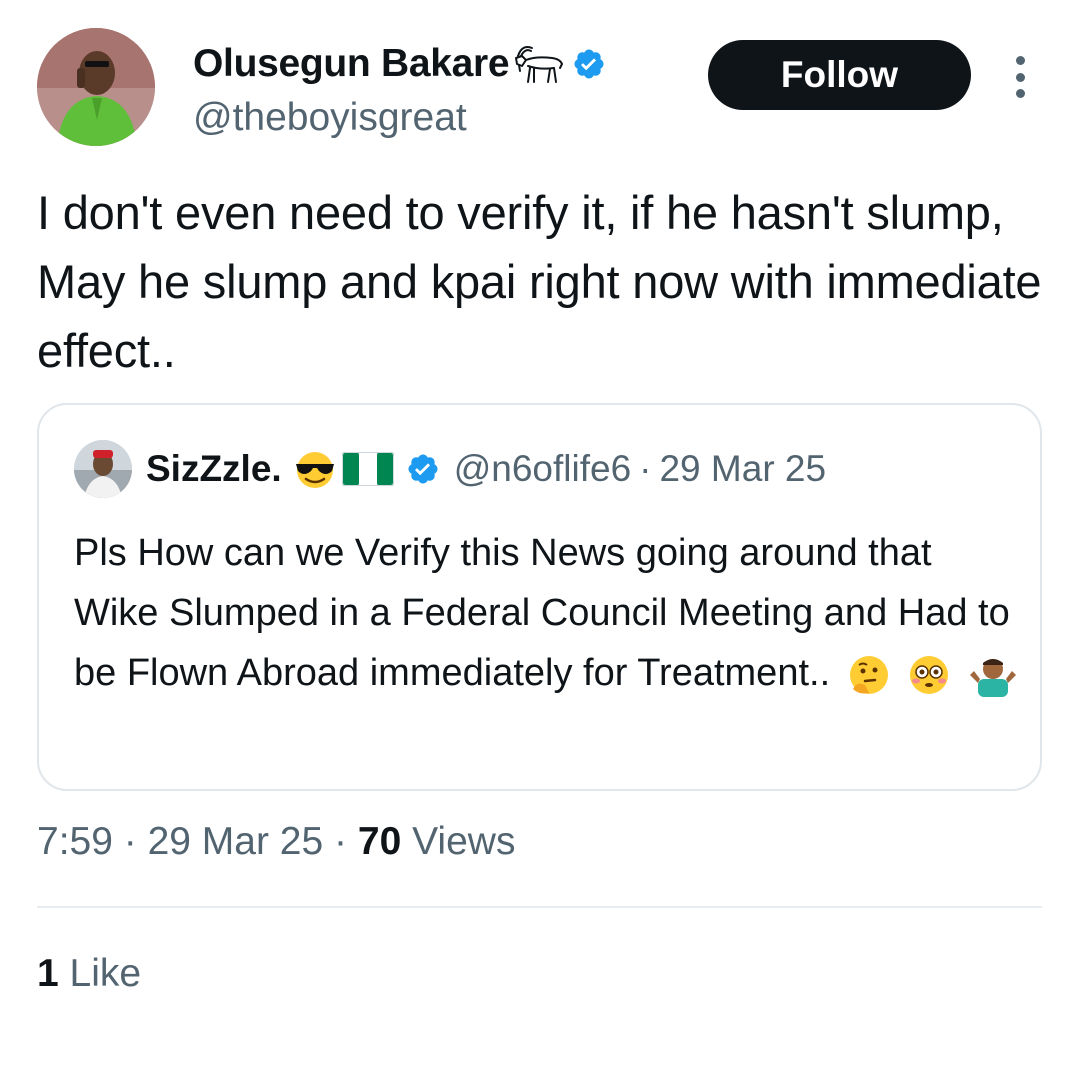 The image size is (1080, 1078). Describe the element at coordinates (743, 468) in the screenshot. I see `quoted-date: 29 Mar 25` at that location.